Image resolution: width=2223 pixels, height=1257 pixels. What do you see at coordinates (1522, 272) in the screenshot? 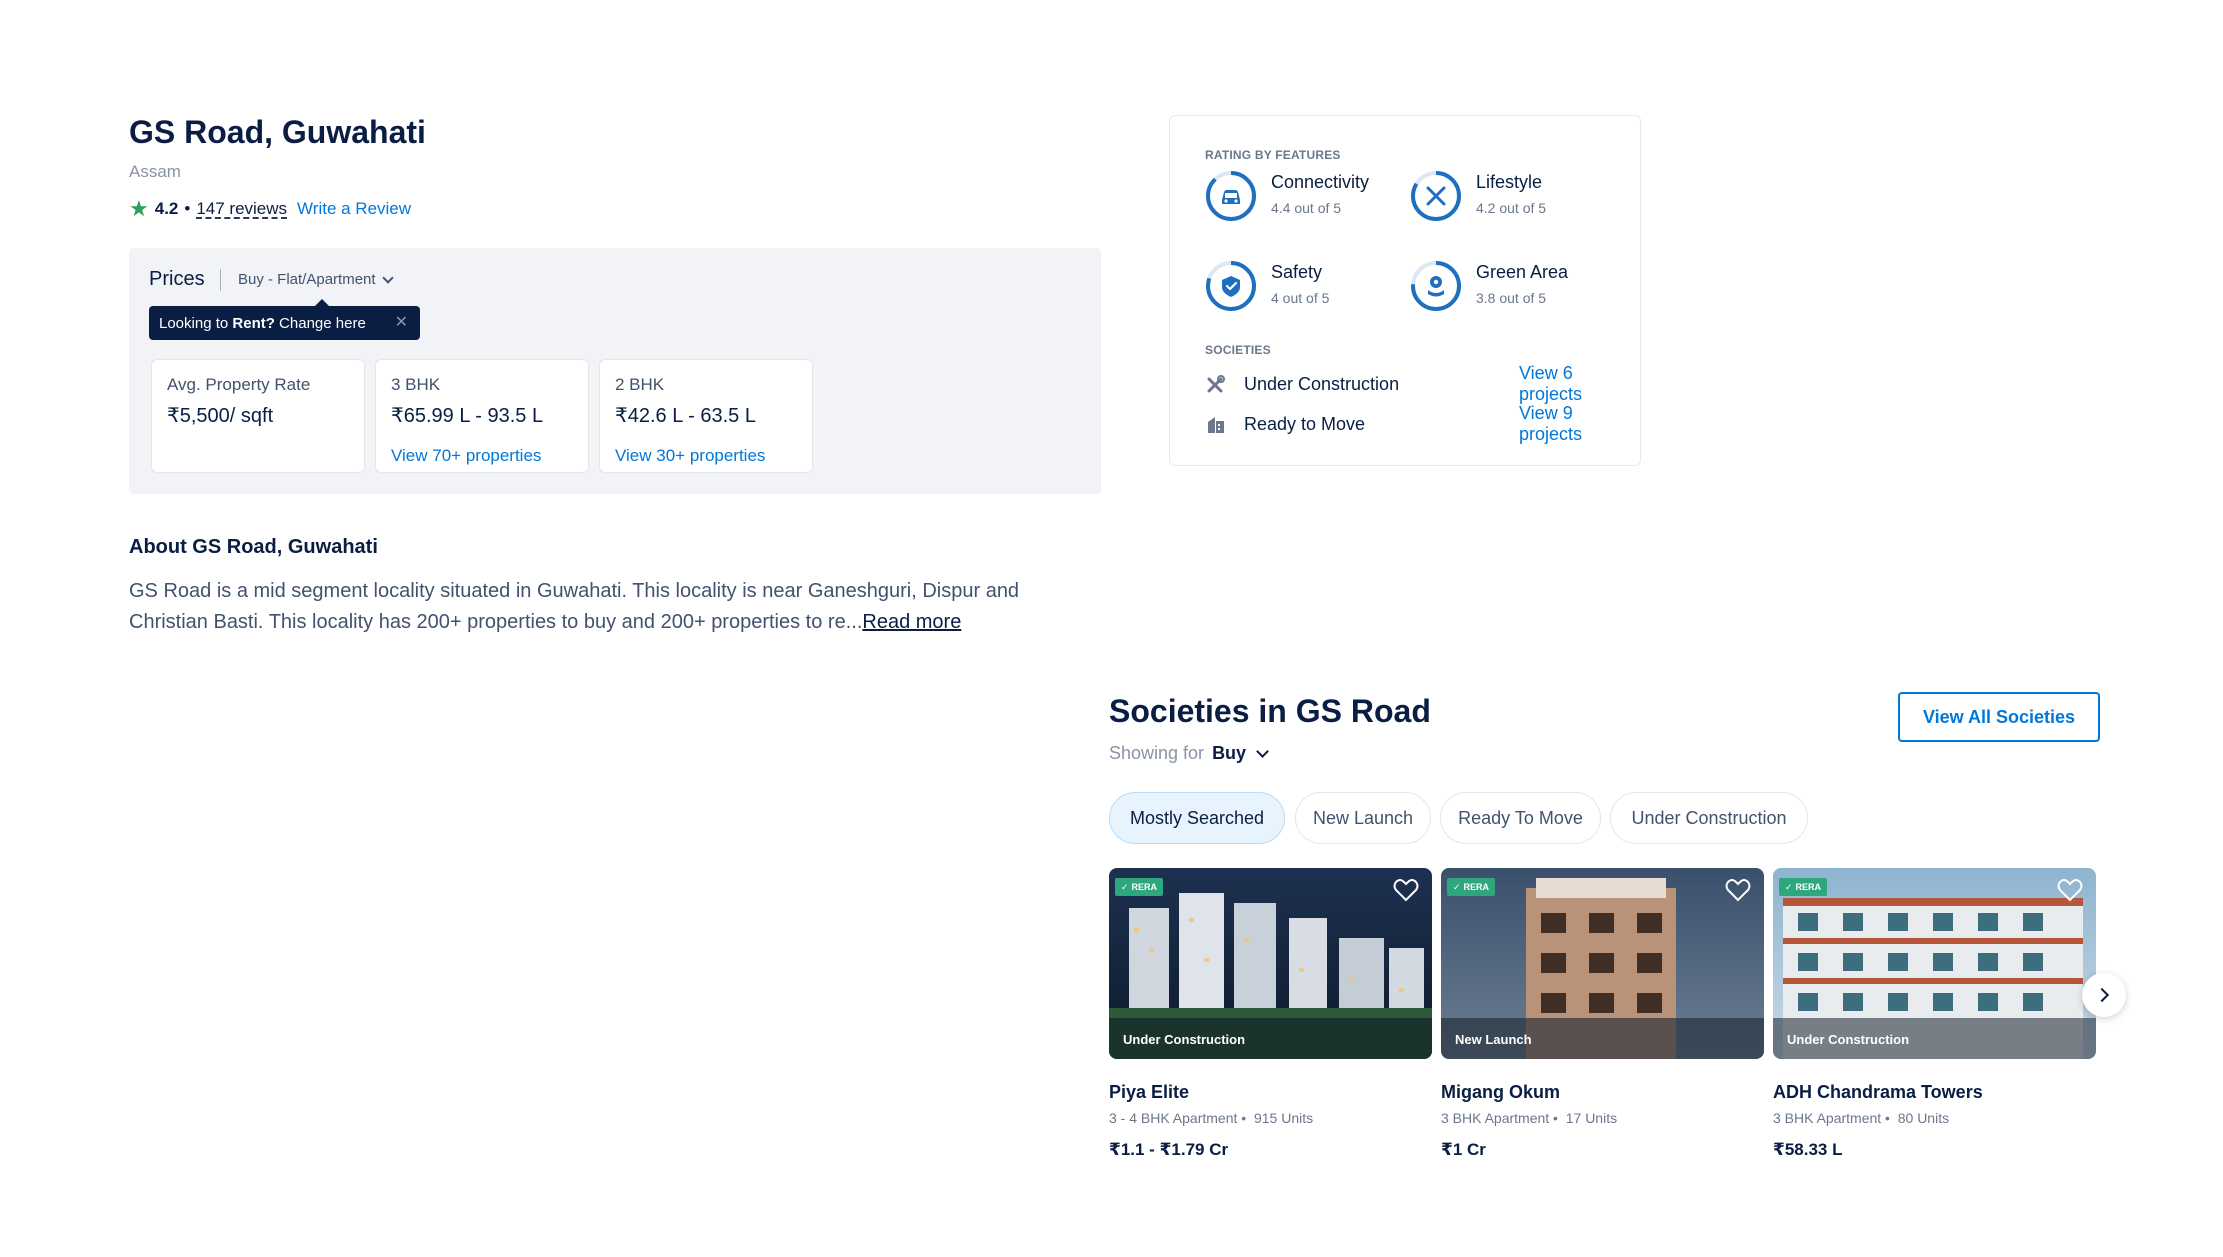
I see `feature-name: Green Area` at bounding box center [1522, 272].